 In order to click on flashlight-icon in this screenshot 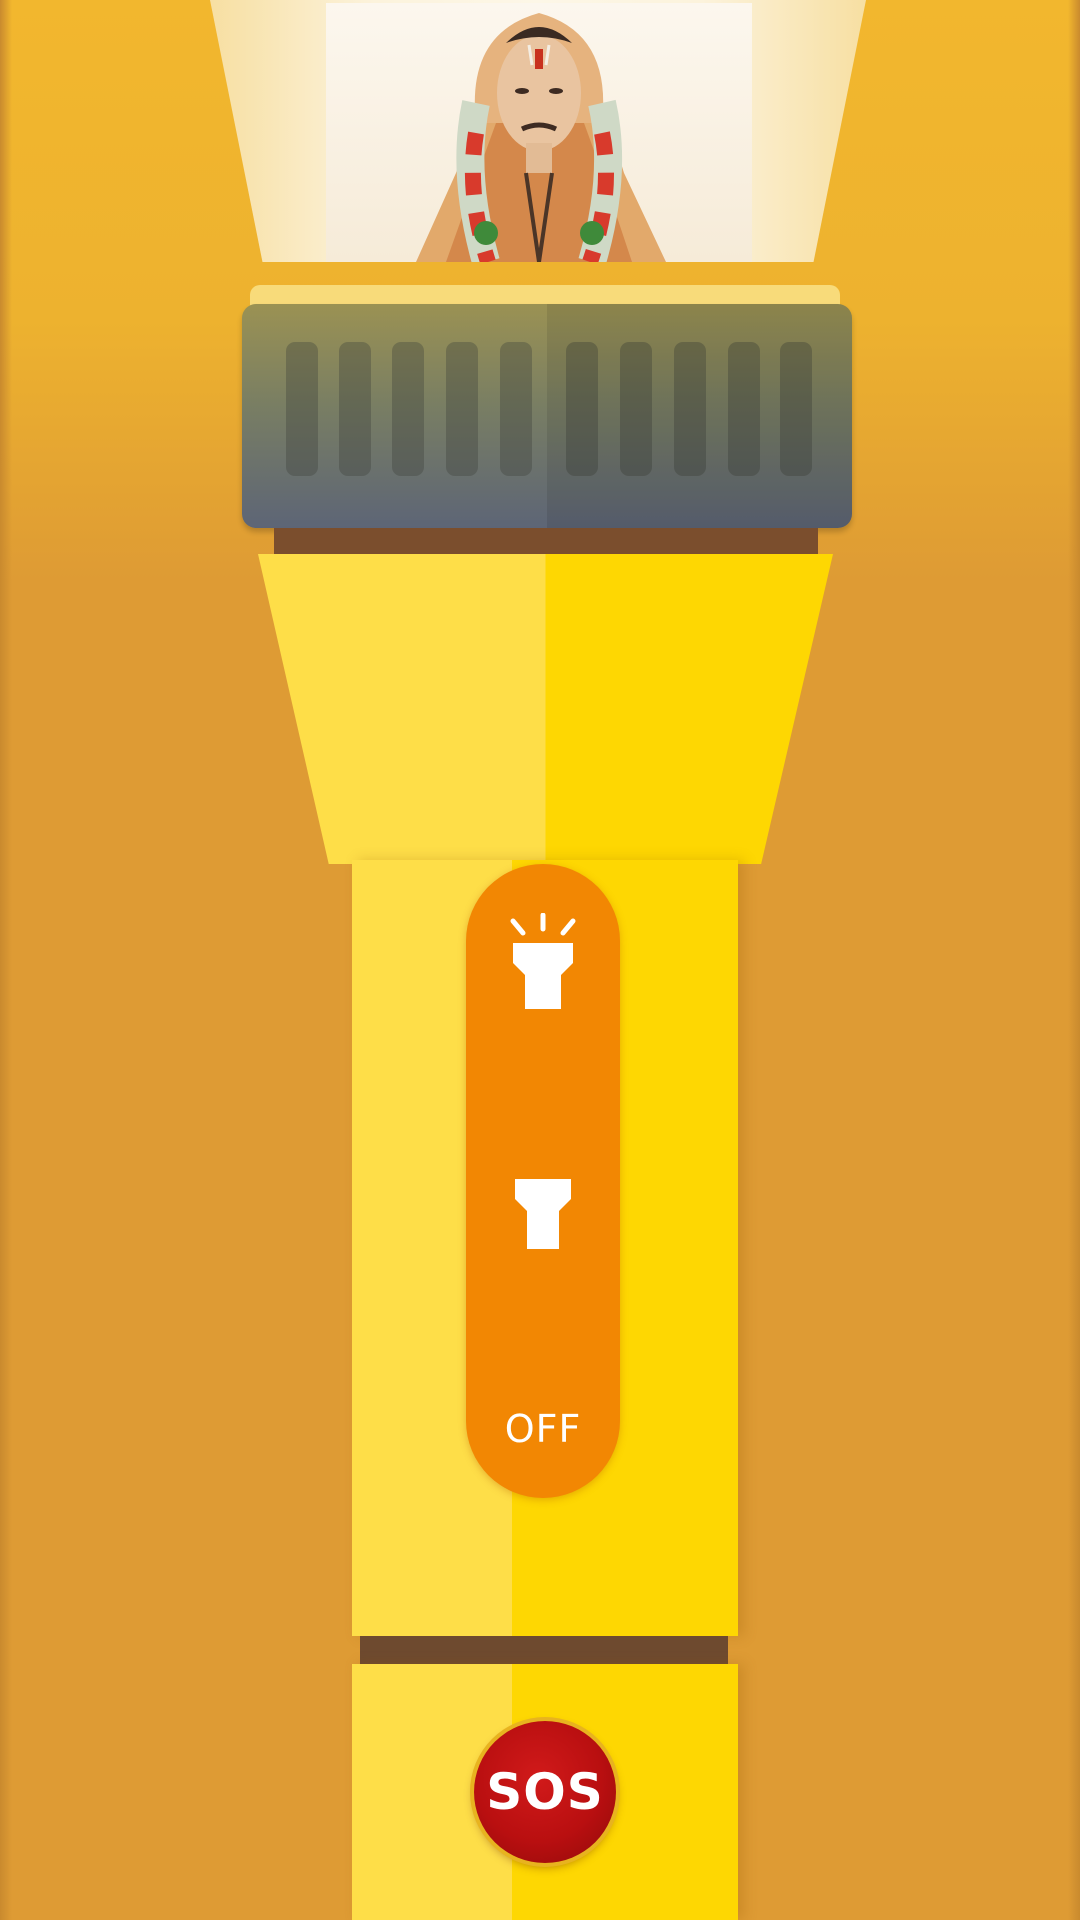, I will do `click(543, 1214)`.